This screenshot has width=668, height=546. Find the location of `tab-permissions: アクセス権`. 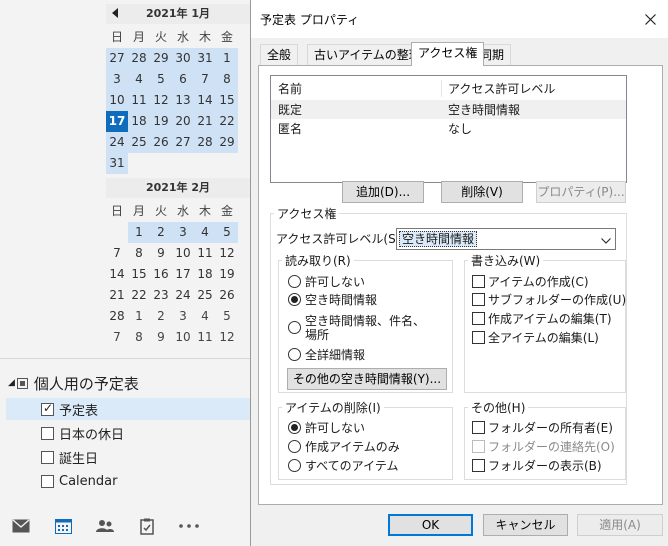

tab-permissions: アクセス権 is located at coordinates (448, 54).